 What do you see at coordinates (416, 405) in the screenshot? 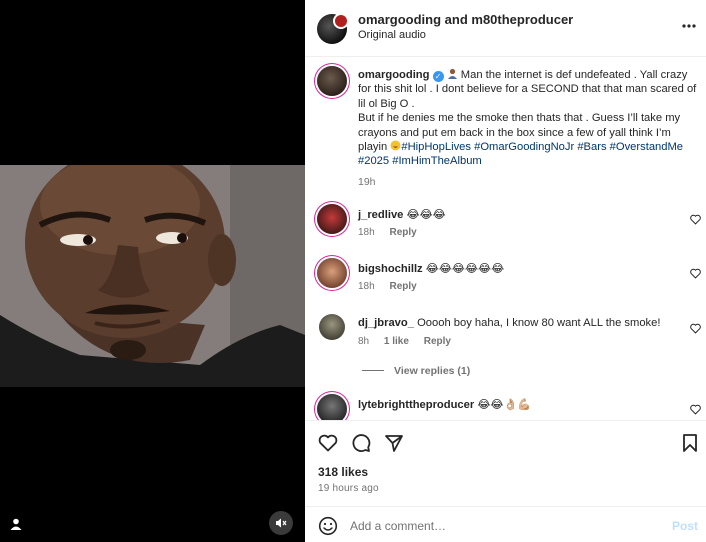
I see `comment-username: lytebrighttheproducer` at bounding box center [416, 405].